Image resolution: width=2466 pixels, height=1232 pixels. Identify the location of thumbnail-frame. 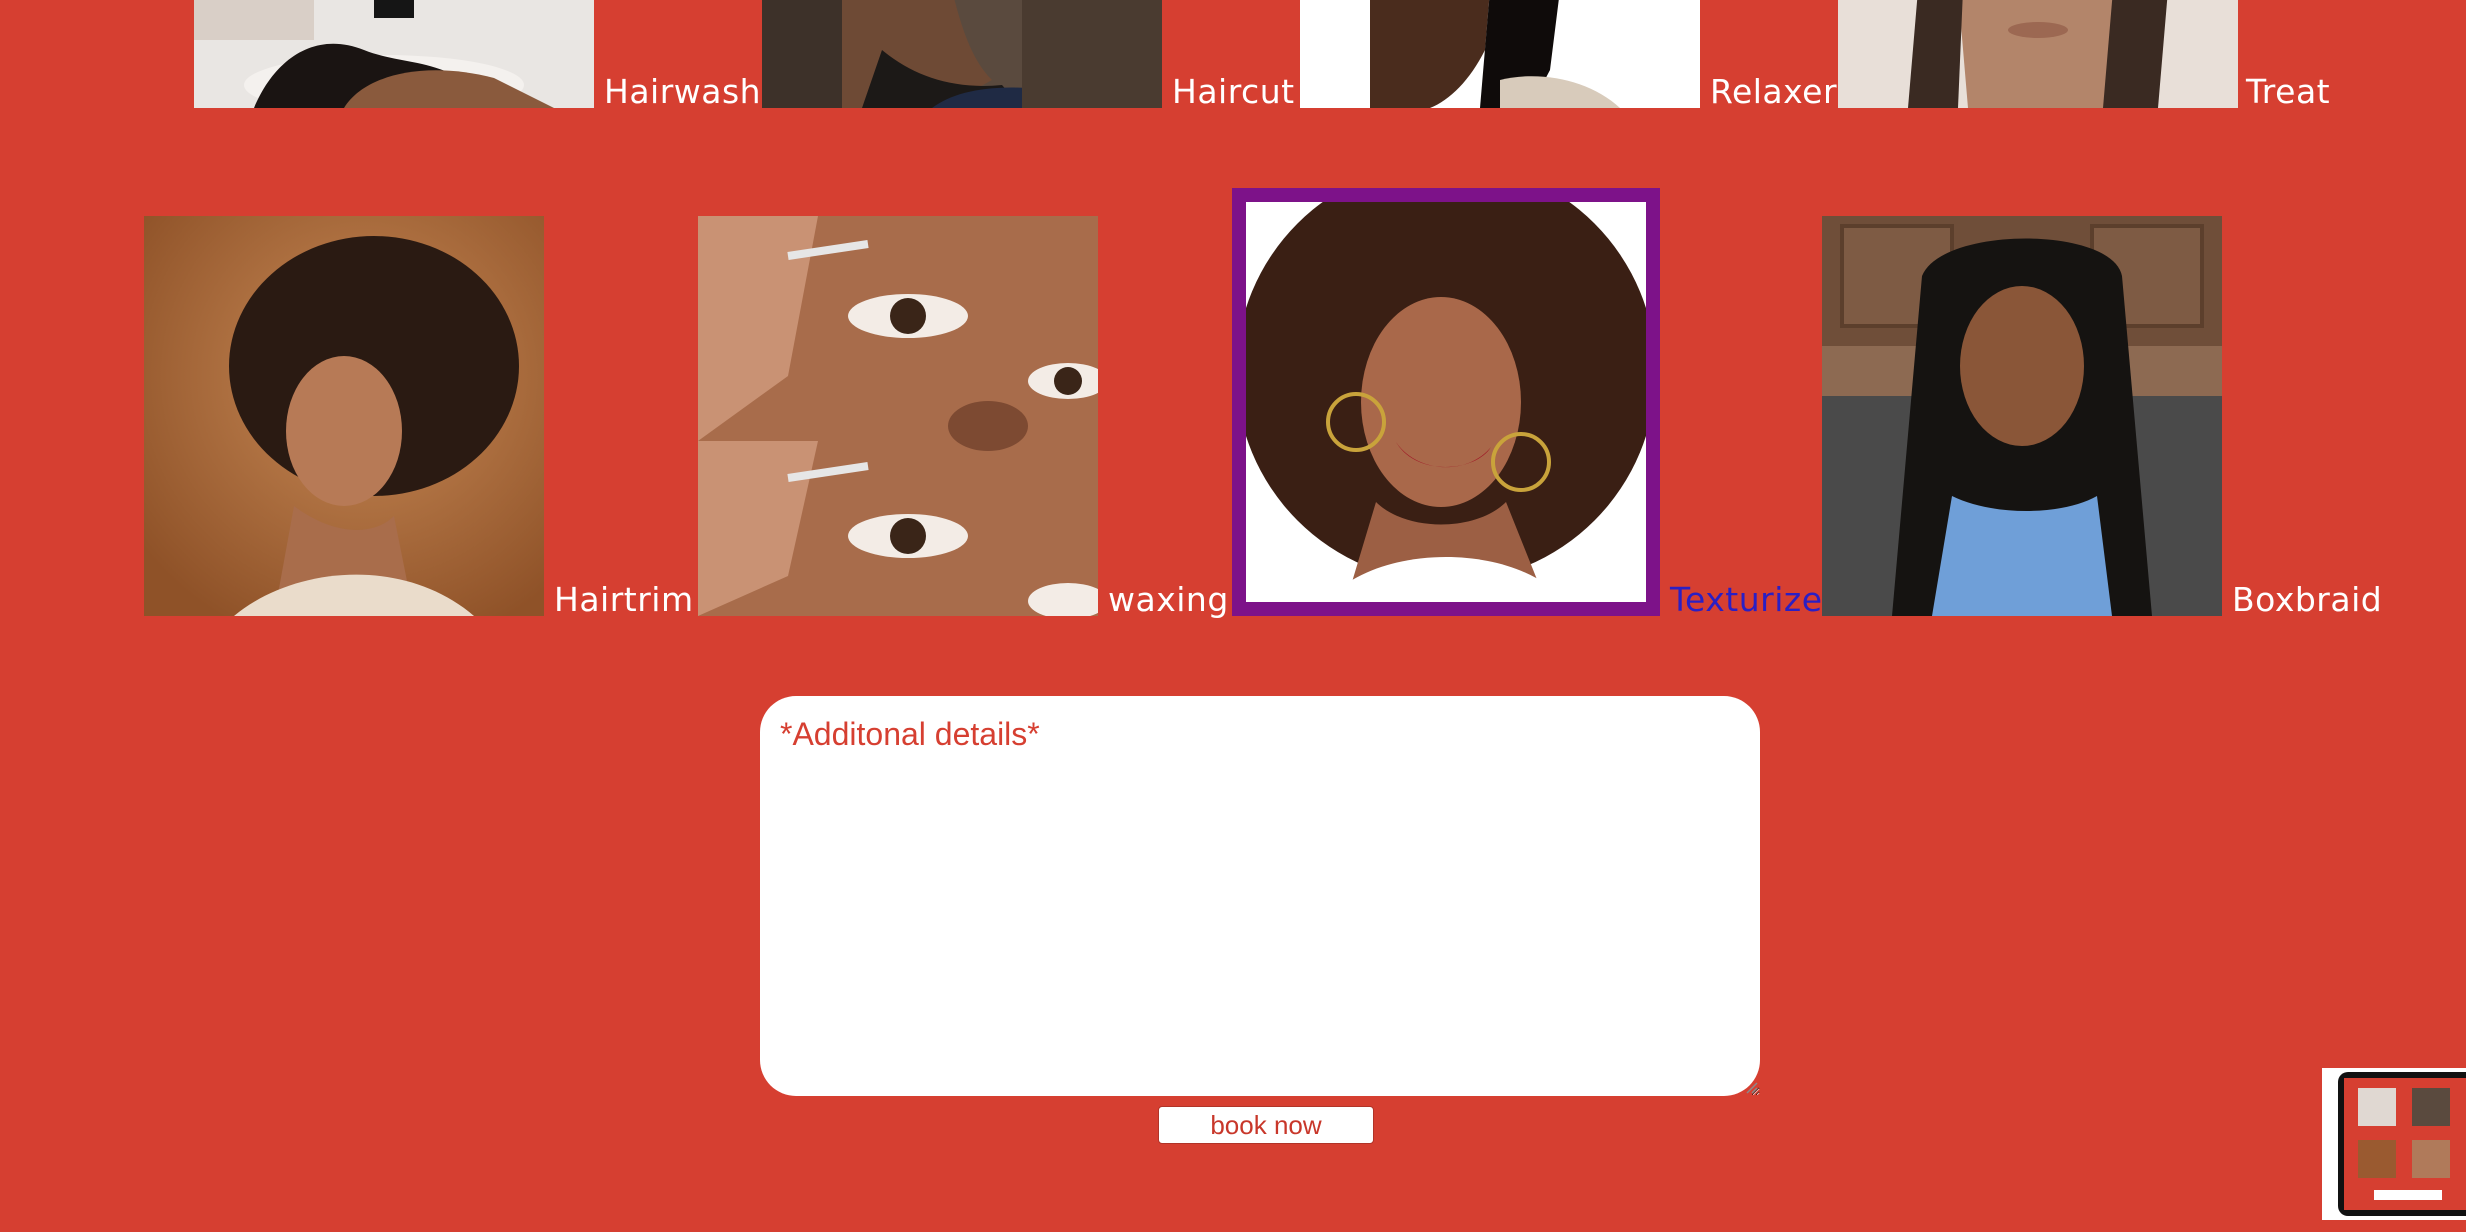
(2402, 1144).